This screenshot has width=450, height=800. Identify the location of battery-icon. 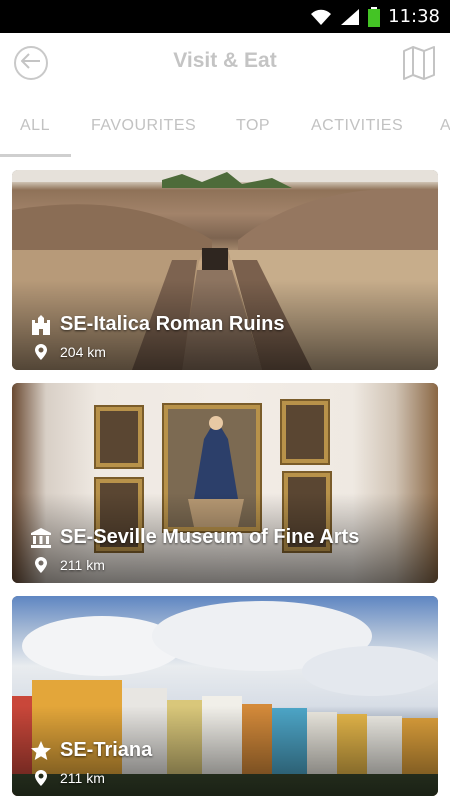
(374, 16).